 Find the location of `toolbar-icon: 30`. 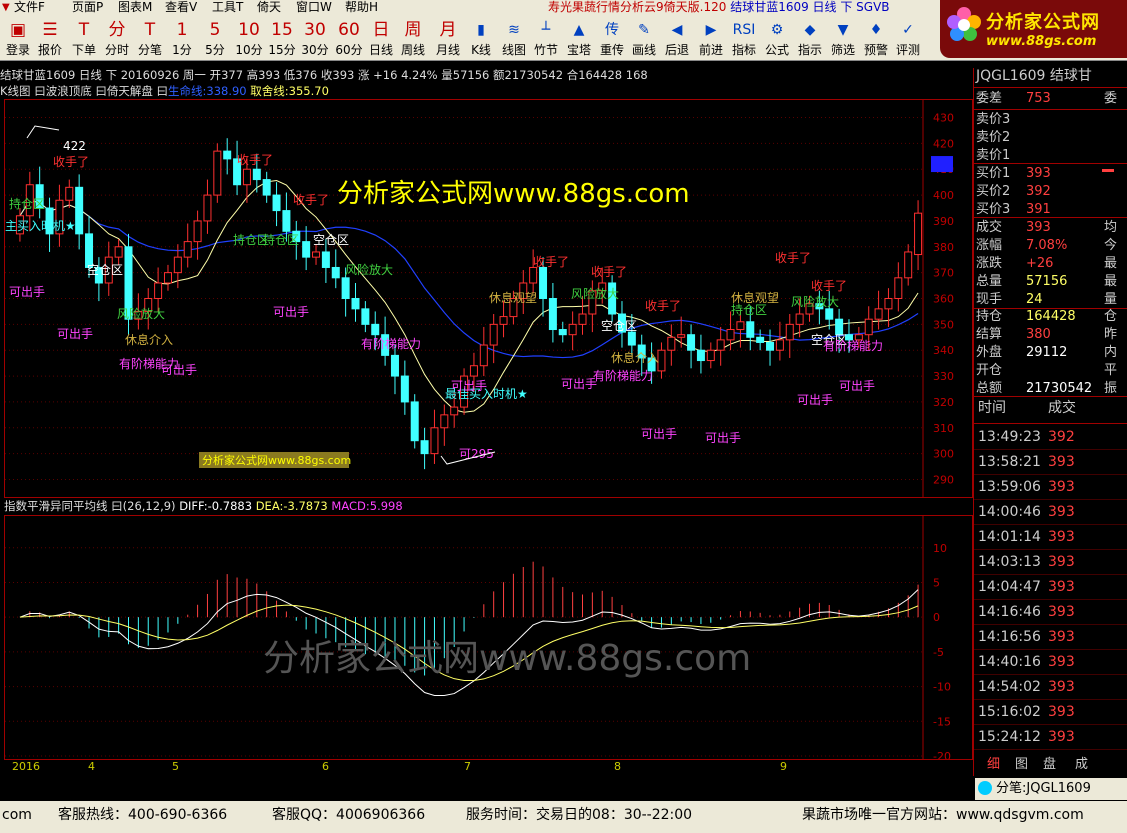

toolbar-icon: 30 is located at coordinates (315, 30).